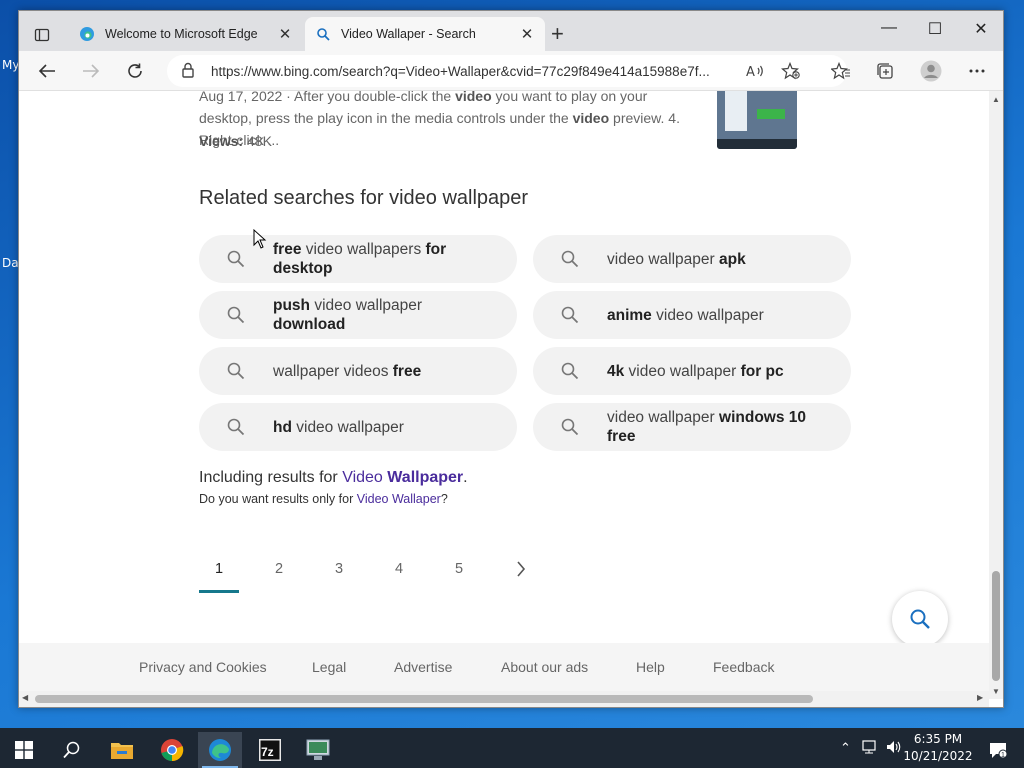 The image size is (1024, 768). What do you see at coordinates (203, 667) in the screenshot?
I see `footer-link-privacy: Privacy and Cookies` at bounding box center [203, 667].